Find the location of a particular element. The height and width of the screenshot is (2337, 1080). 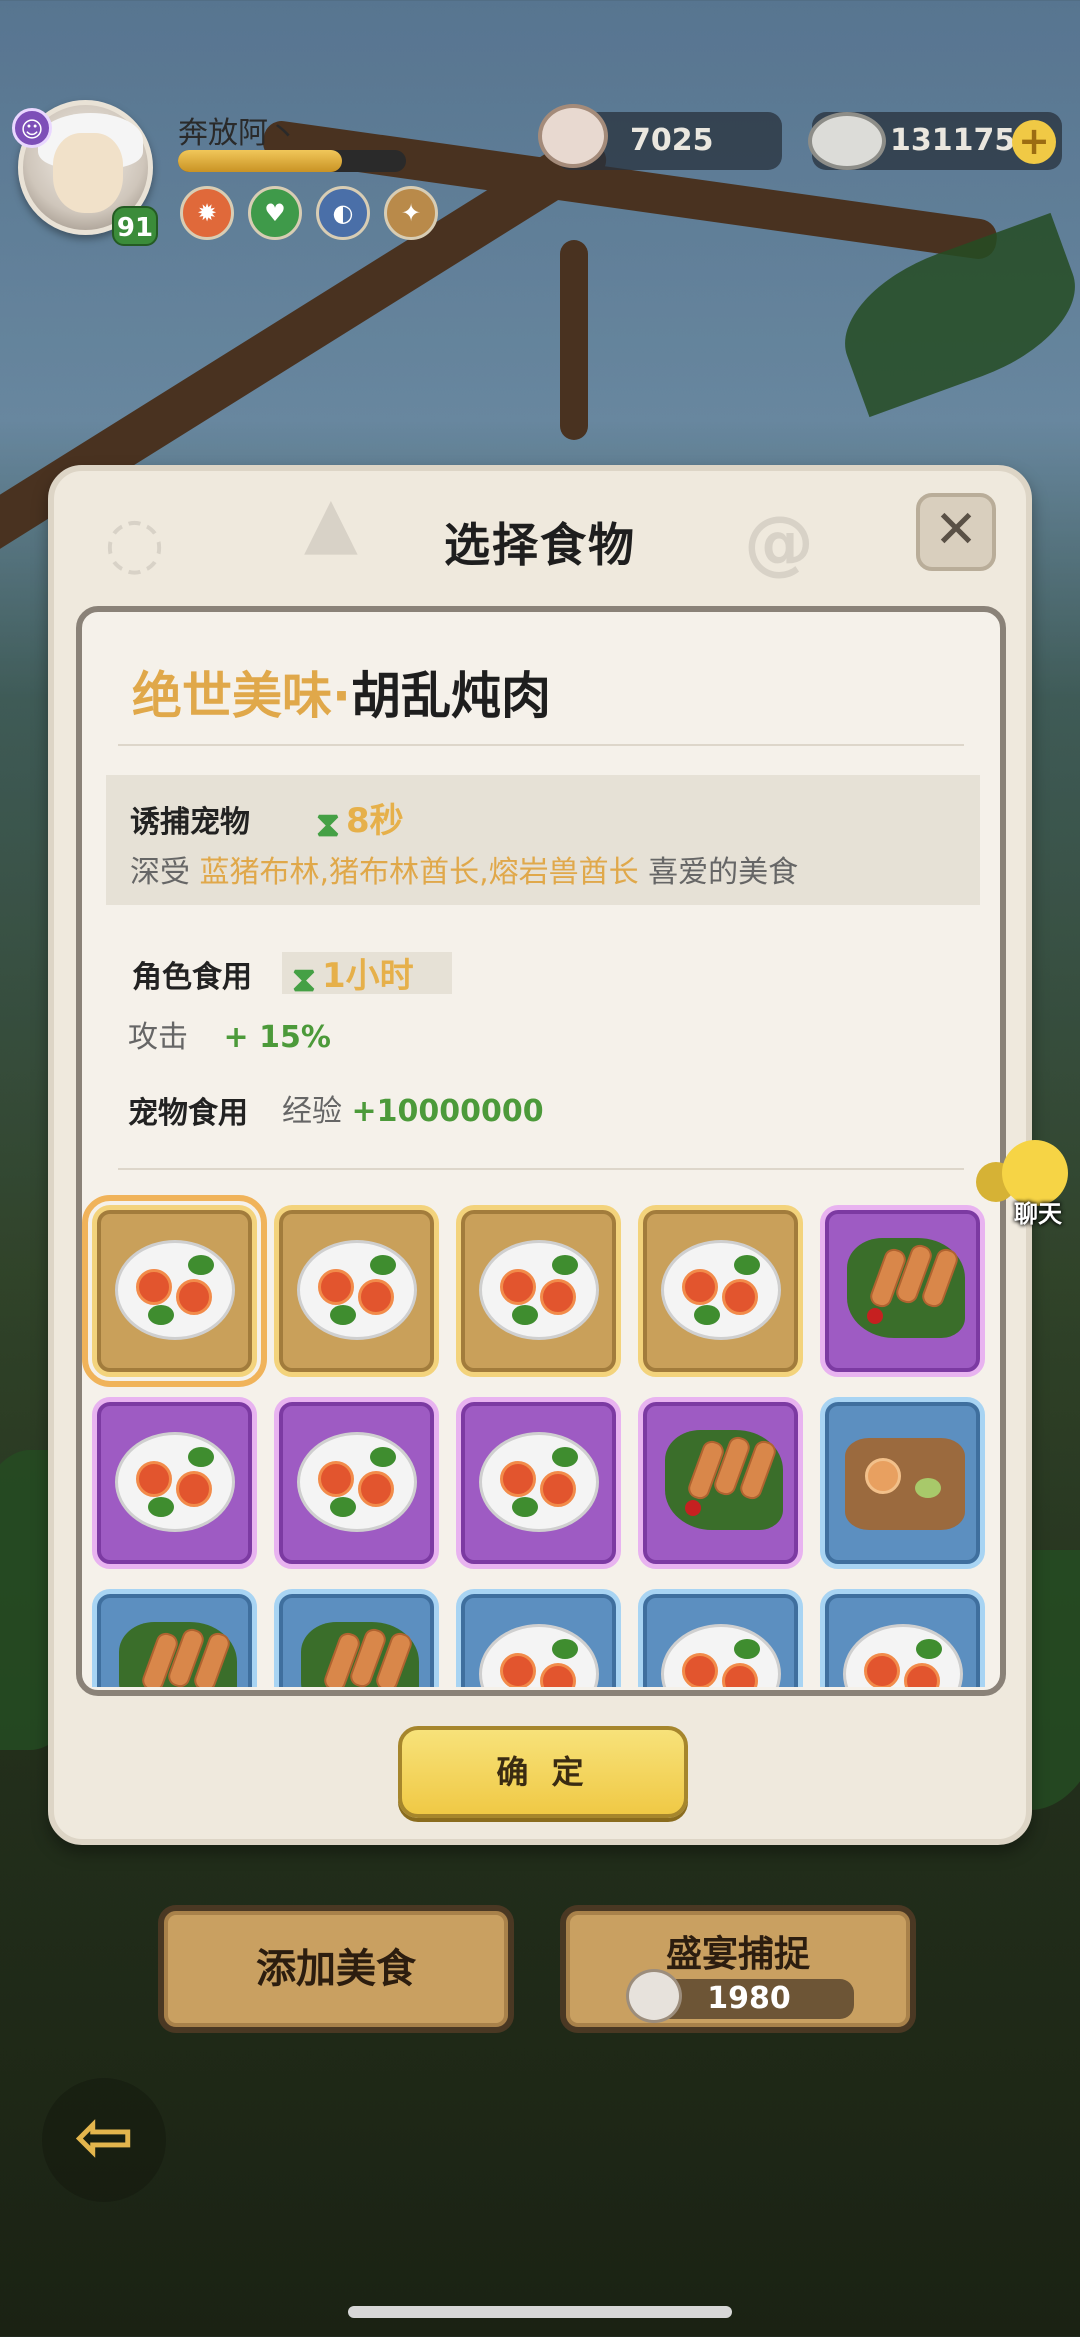

role-eat-duration-value: 1小时 is located at coordinates (368, 976).